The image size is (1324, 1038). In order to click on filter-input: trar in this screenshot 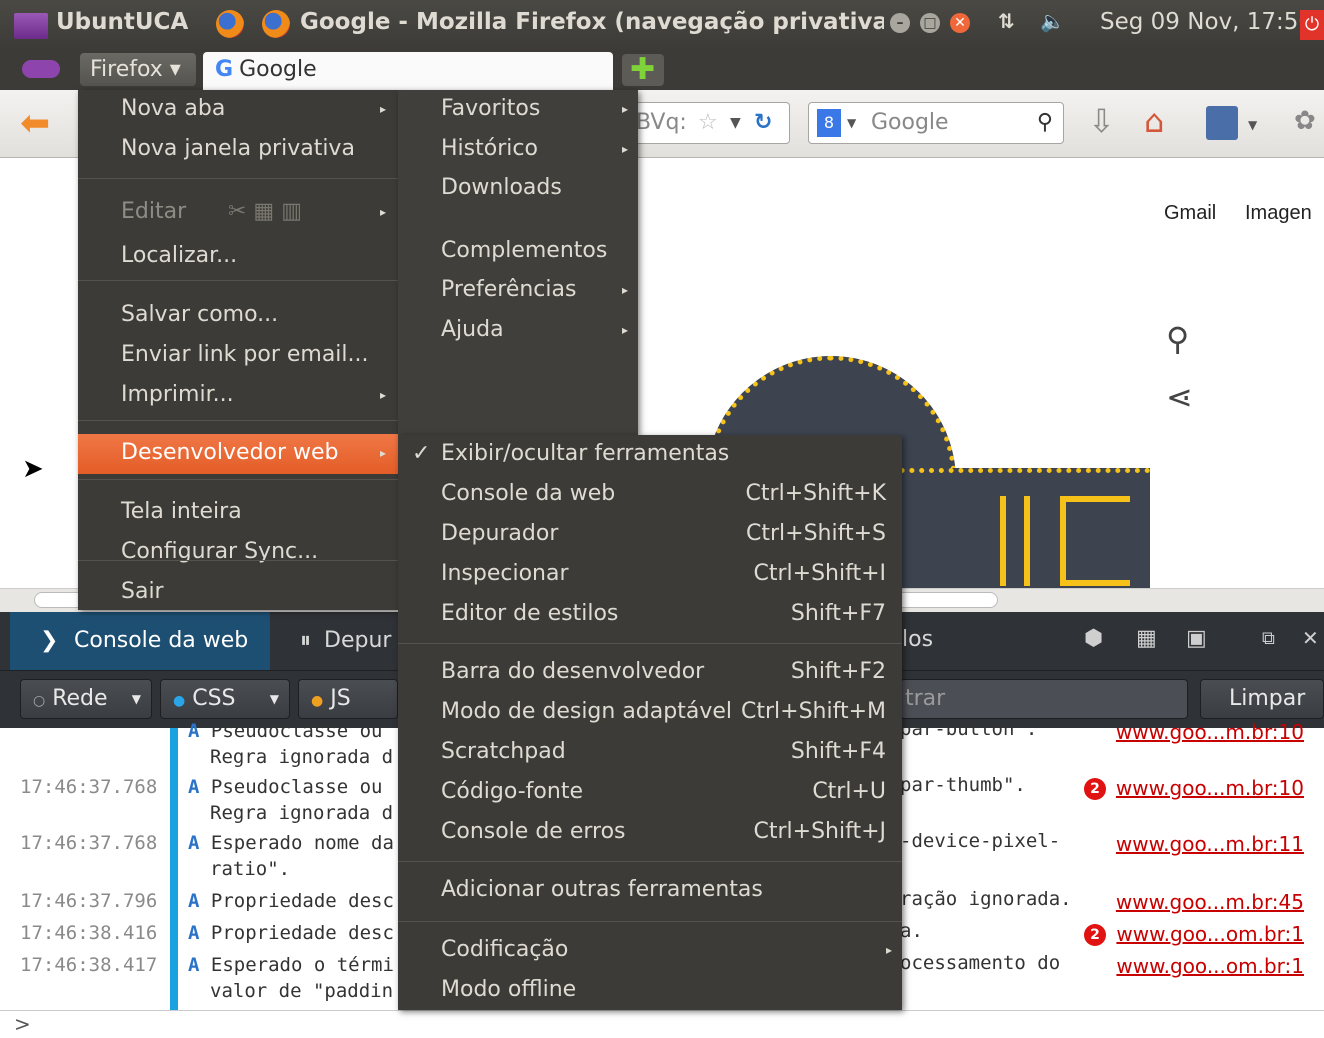, I will do `click(1044, 699)`.